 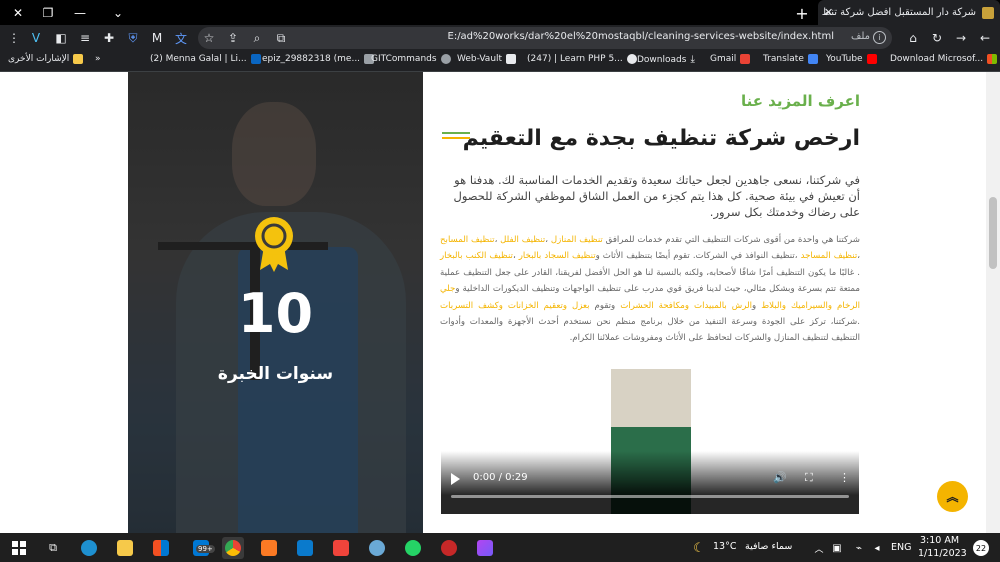 I want to click on translate-extension-icon: 文, so click(x=181, y=38).